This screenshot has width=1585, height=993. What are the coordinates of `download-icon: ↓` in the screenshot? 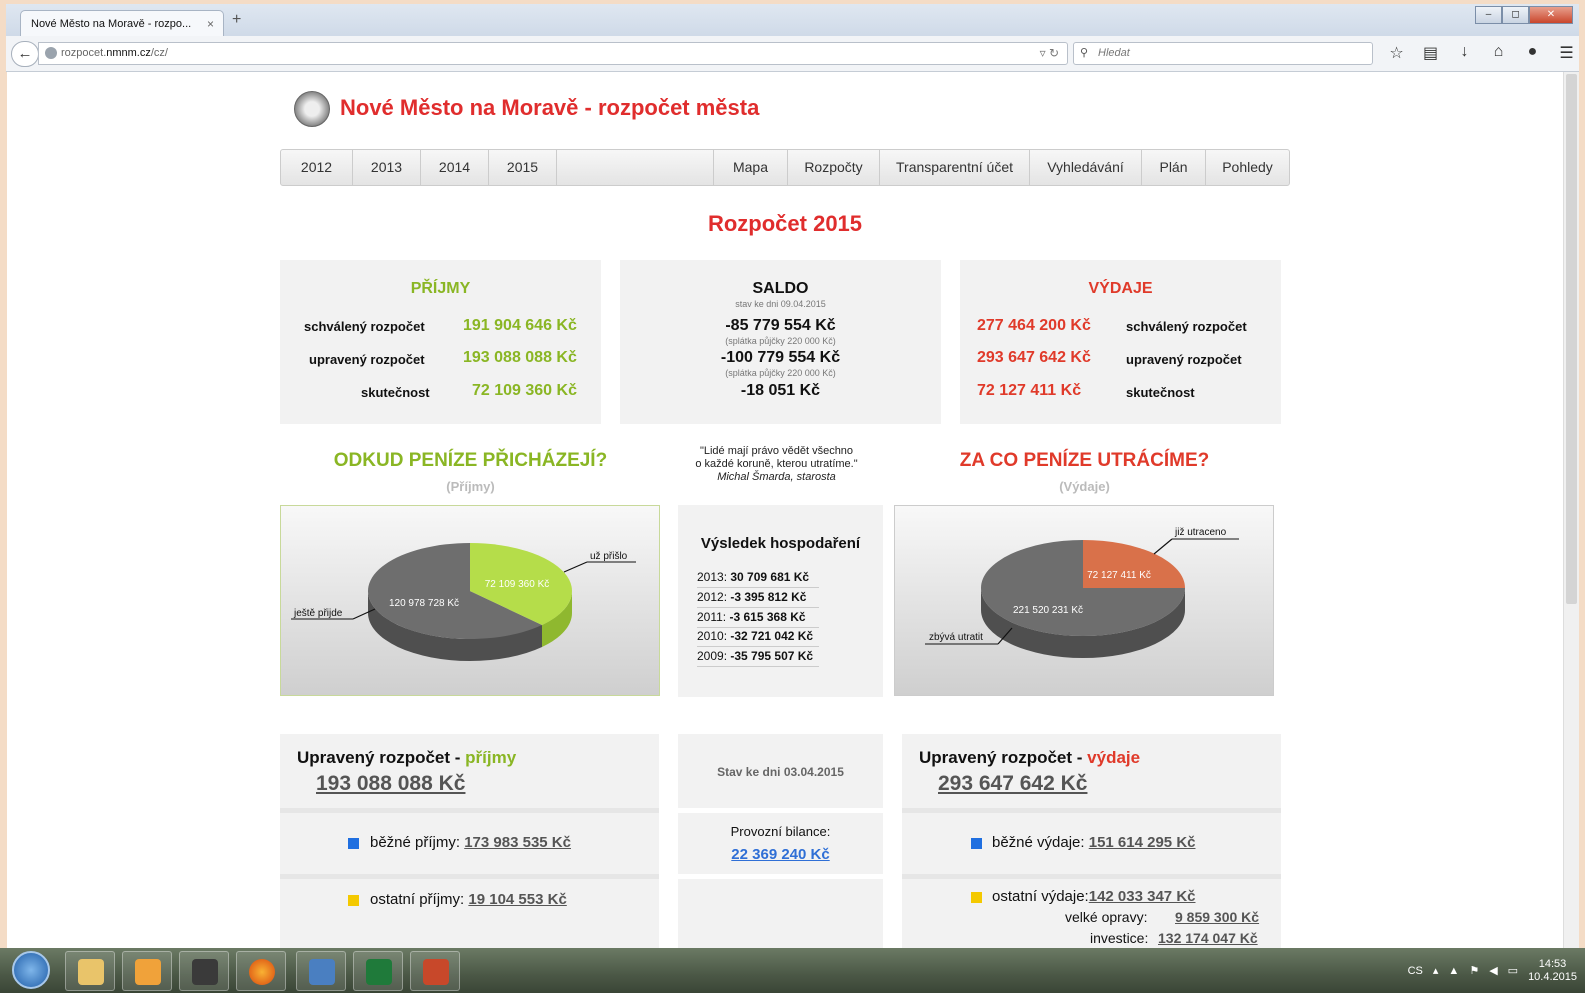 It's located at (1464, 53).